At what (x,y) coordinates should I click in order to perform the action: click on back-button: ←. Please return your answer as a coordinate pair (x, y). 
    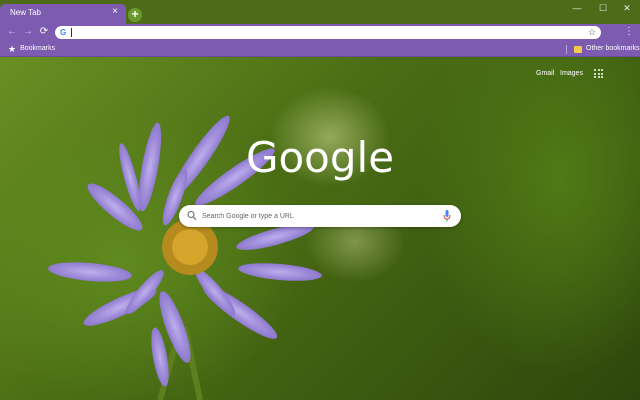
    Looking at the image, I should click on (12, 32).